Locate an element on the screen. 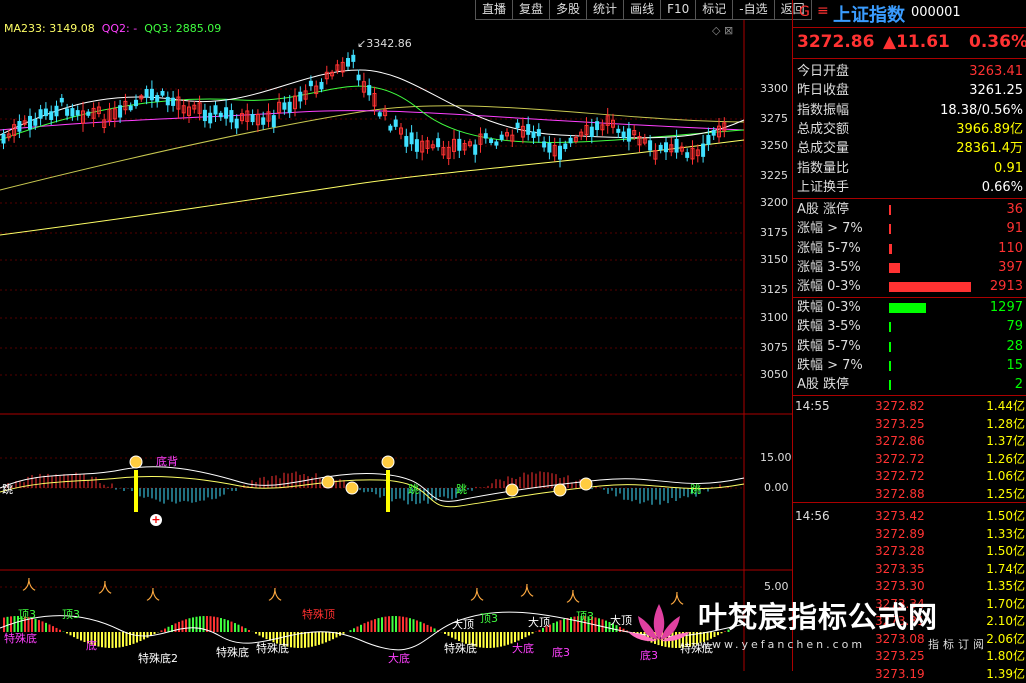 This screenshot has height=683, width=1026. tick-row: 3272.861.37亿 is located at coordinates (910, 442).